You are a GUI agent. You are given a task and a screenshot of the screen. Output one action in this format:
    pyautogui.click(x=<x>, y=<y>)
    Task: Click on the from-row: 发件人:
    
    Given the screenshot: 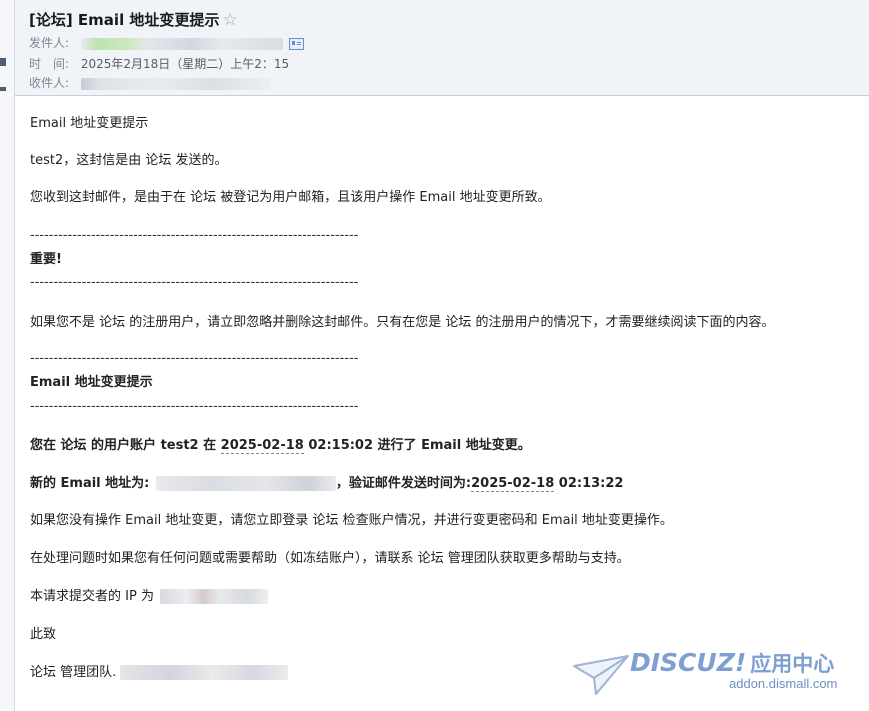 What is the action you would take?
    pyautogui.click(x=166, y=42)
    